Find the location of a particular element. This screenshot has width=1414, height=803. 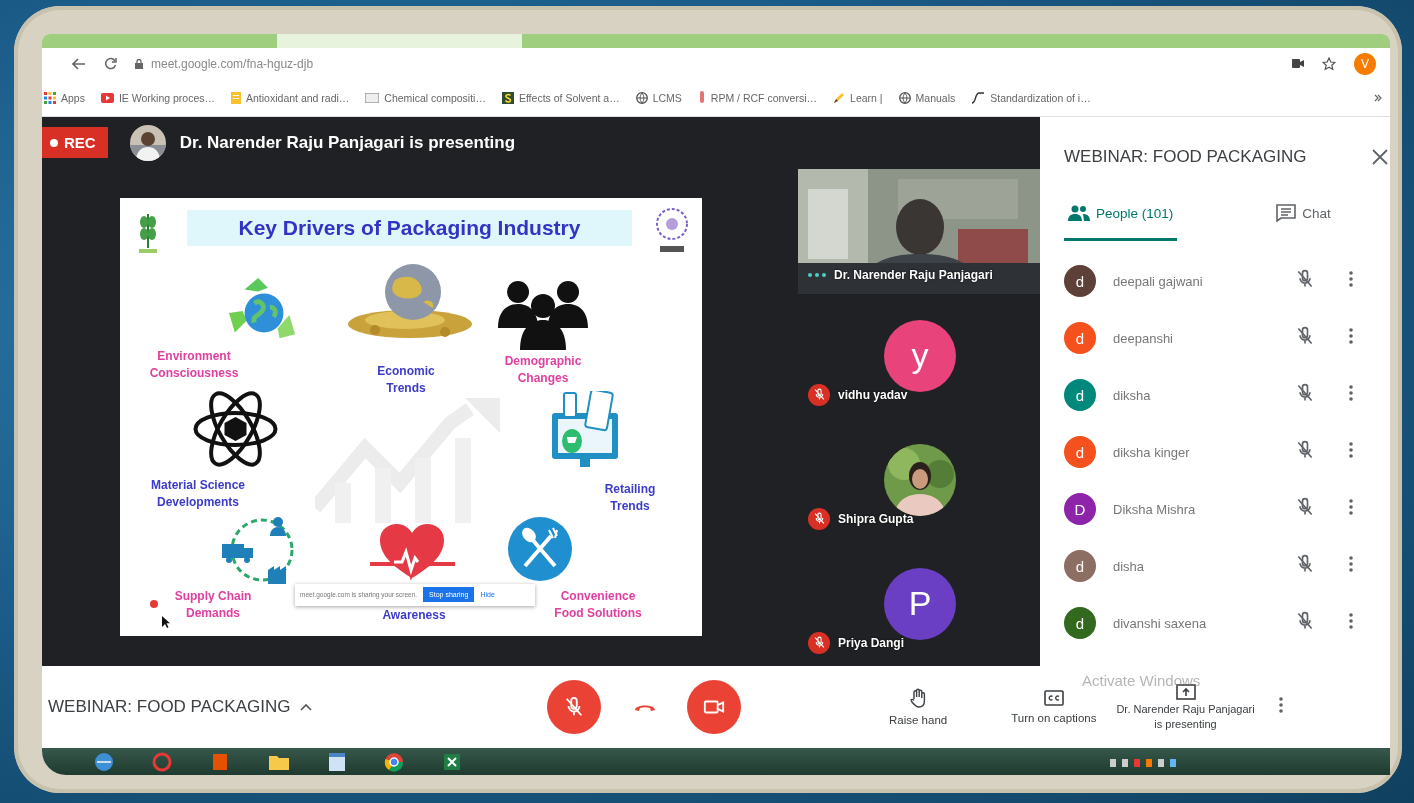

curve-icon is located at coordinates (978, 97).